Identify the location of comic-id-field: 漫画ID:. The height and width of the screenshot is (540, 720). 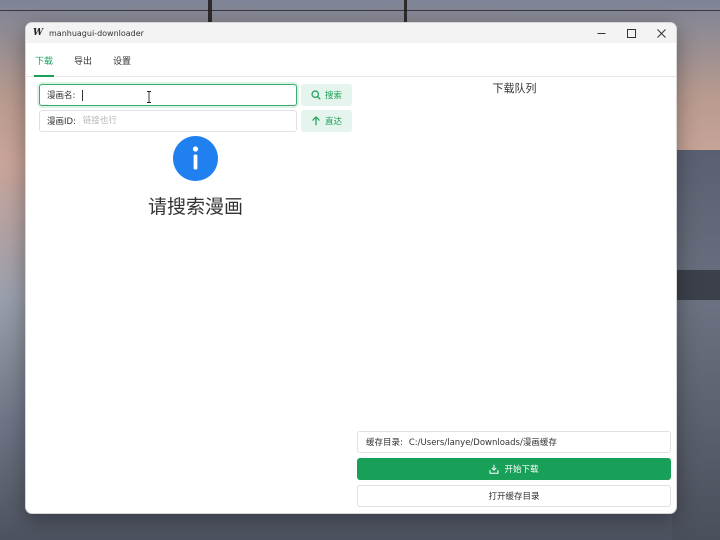
(168, 121).